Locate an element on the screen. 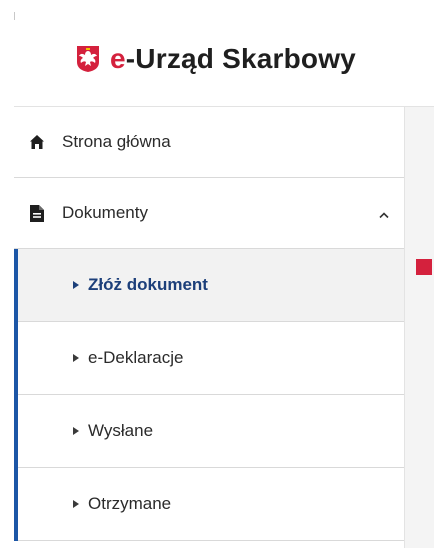 This screenshot has width=434, height=548. submenu-item-e-declarations: e-Deklaracje is located at coordinates (211, 358).